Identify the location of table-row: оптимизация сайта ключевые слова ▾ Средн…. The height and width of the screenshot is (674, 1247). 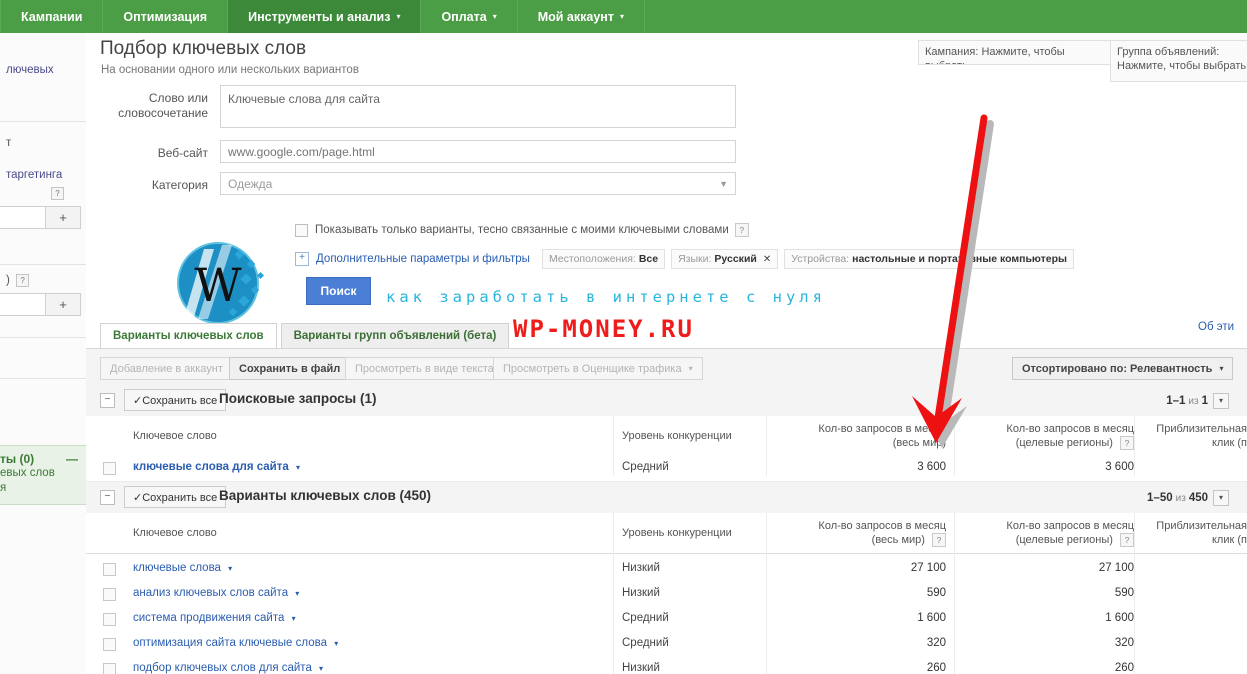
(666, 645).